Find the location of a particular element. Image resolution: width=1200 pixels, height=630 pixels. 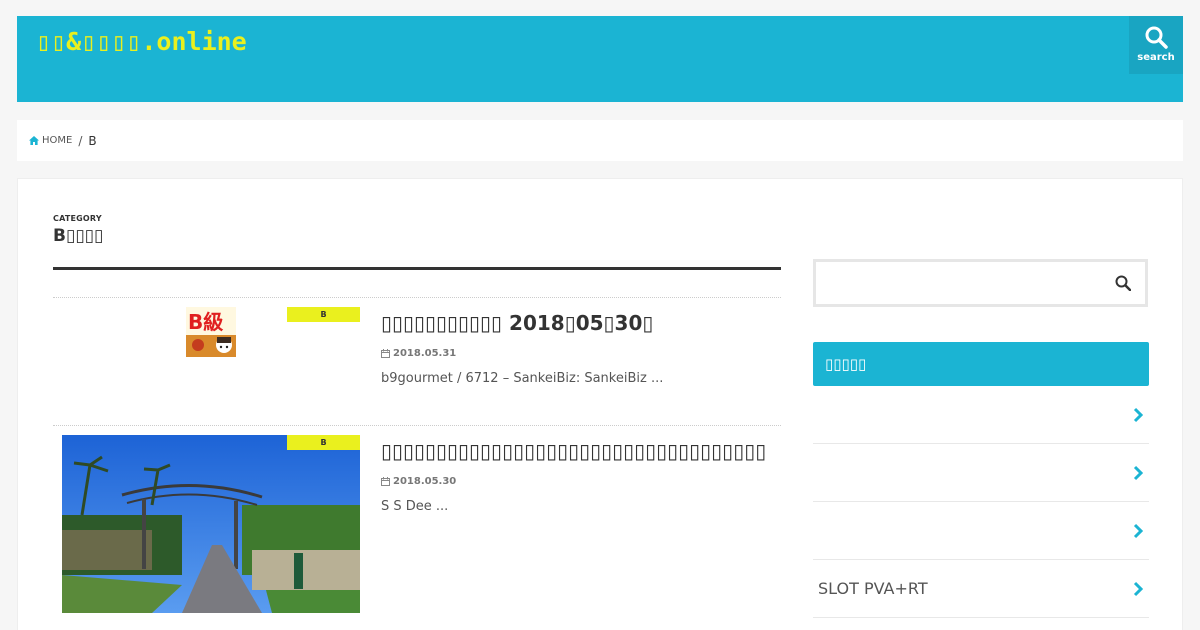

sidebar-search-input is located at coordinates (956, 283).